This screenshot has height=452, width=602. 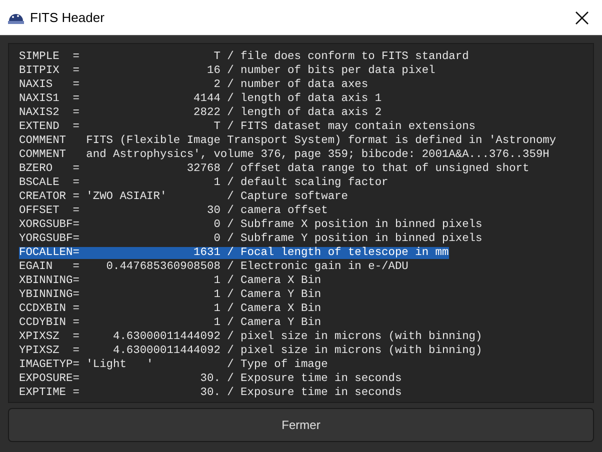 I want to click on header-line: XPIXSZ = 4.63000011444092 / pixel size in microns (with binning), so click(x=250, y=337).